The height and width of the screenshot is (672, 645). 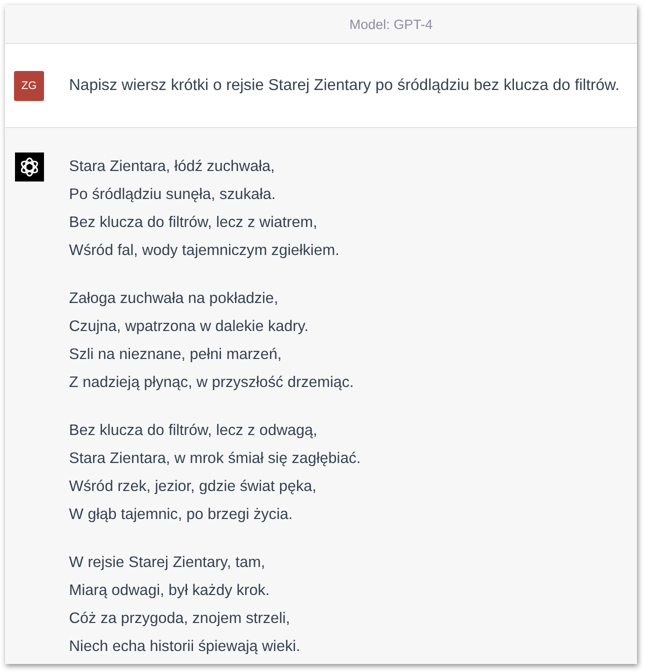 What do you see at coordinates (185, 647) in the screenshot?
I see `poem-line: Niech echa historii śpiewają wieki.` at bounding box center [185, 647].